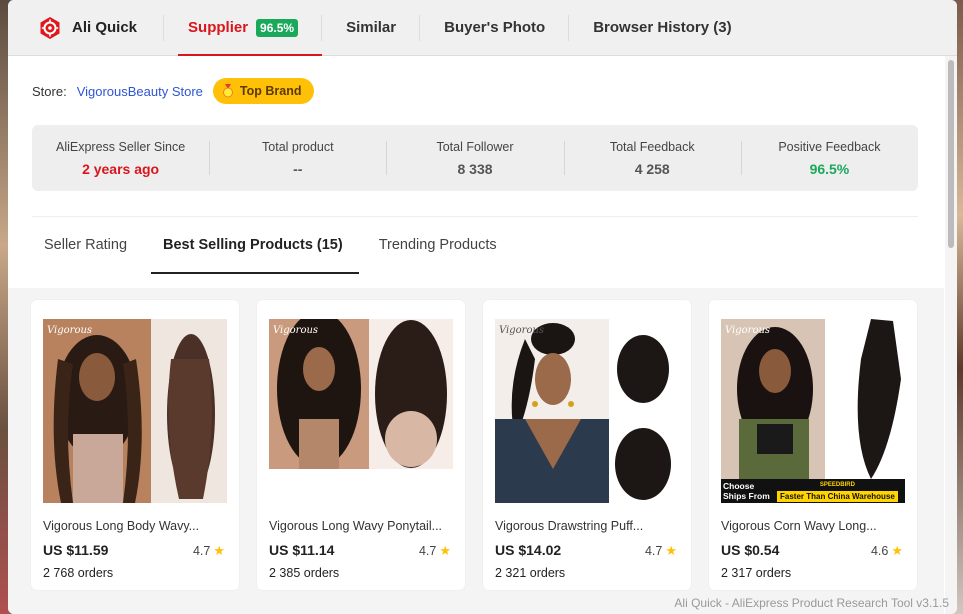 The width and height of the screenshot is (963, 614). I want to click on subtab-trending: Trending Products, so click(438, 245).